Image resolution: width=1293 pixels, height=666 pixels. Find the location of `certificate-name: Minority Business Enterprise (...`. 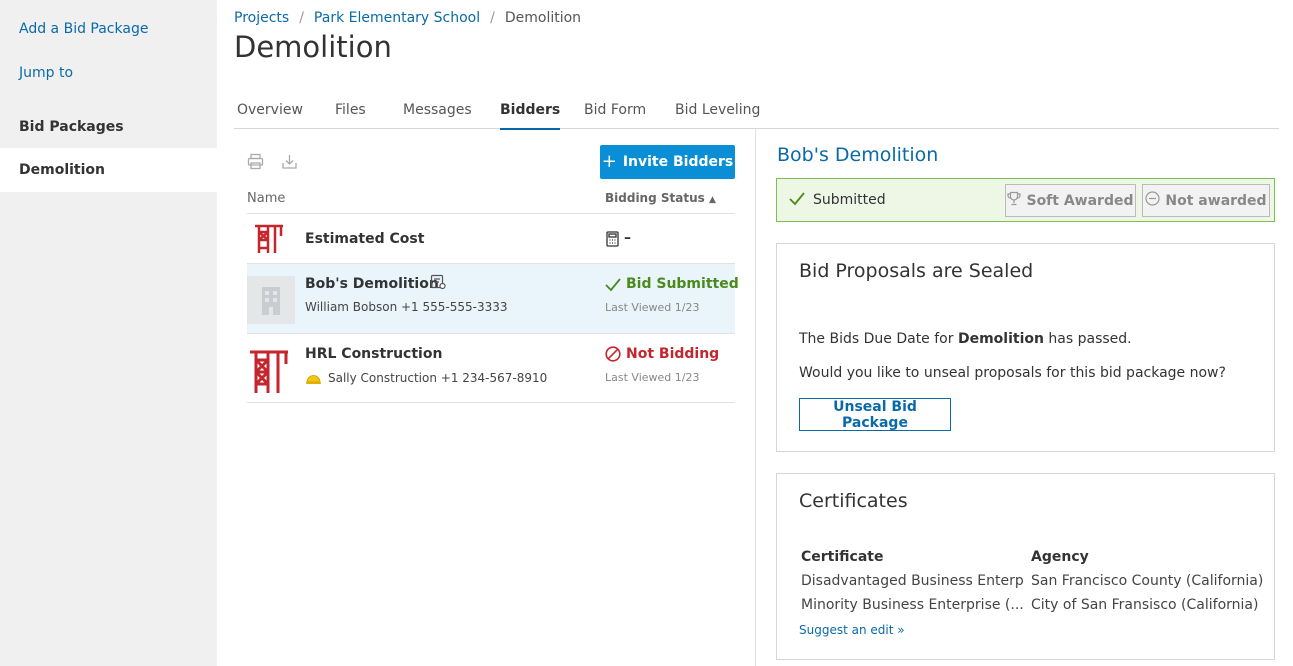

certificate-name: Minority Business Enterprise (... is located at coordinates (912, 605).